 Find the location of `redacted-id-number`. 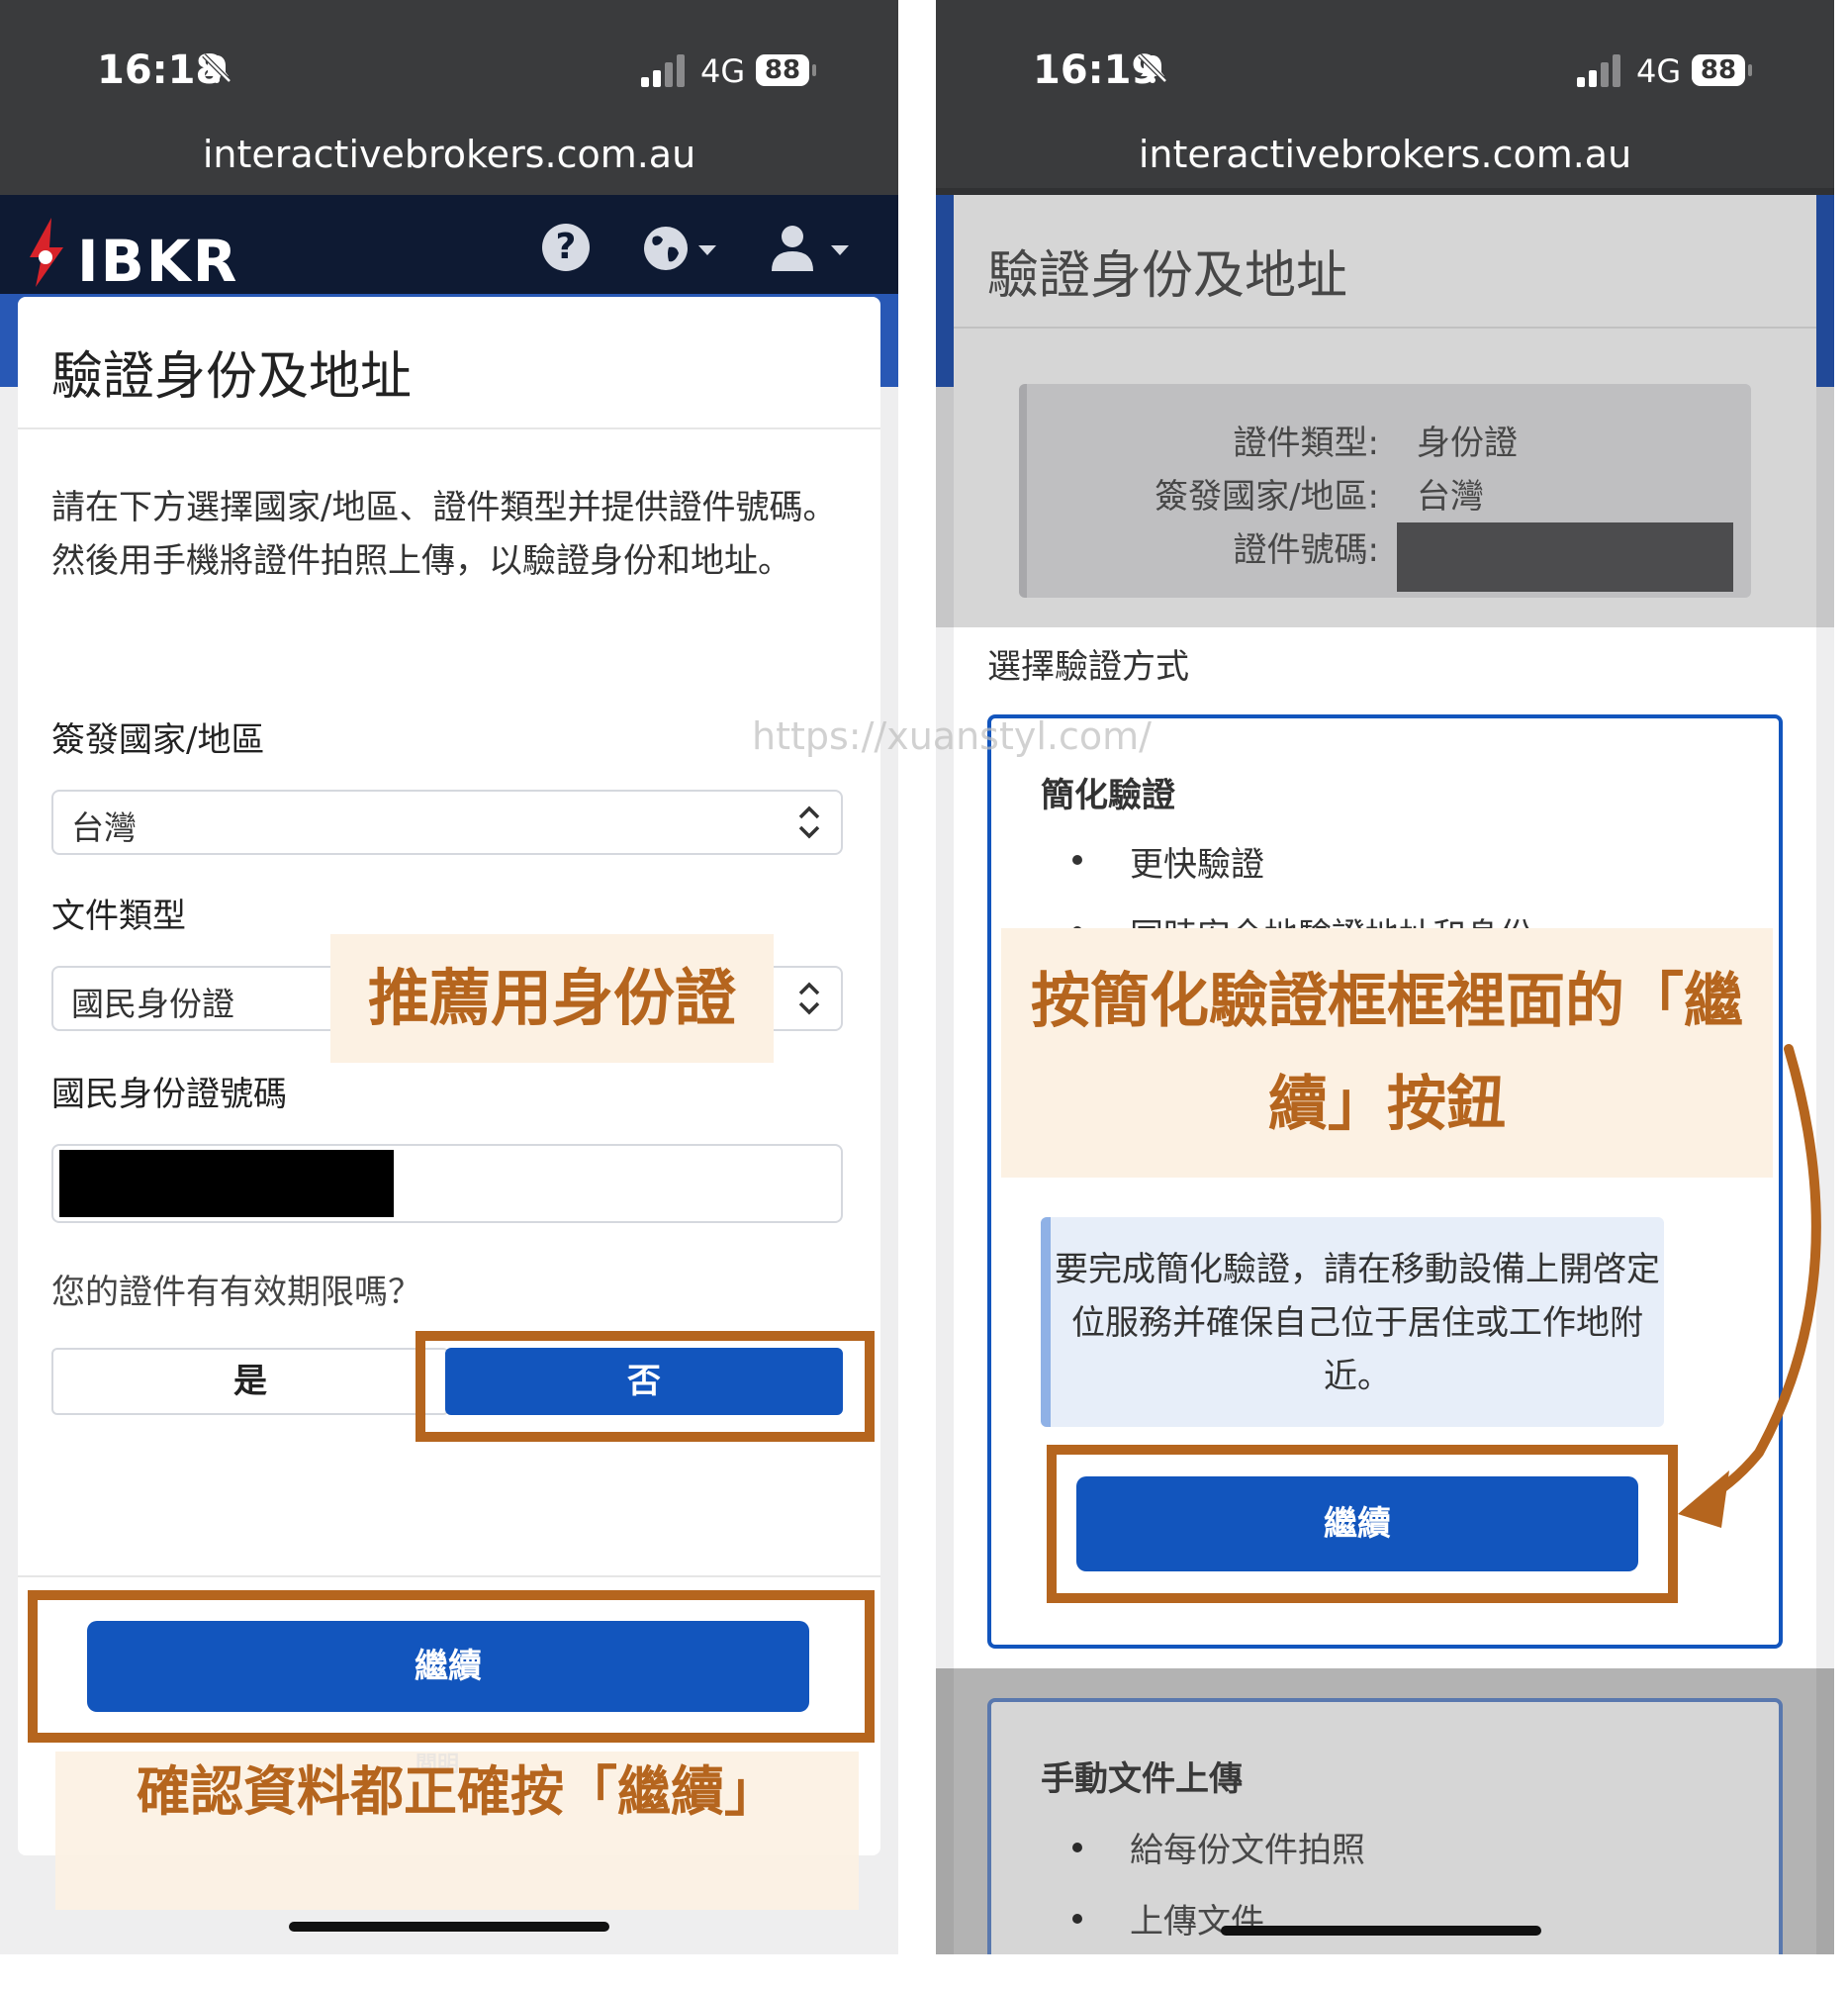

redacted-id-number is located at coordinates (226, 1183).